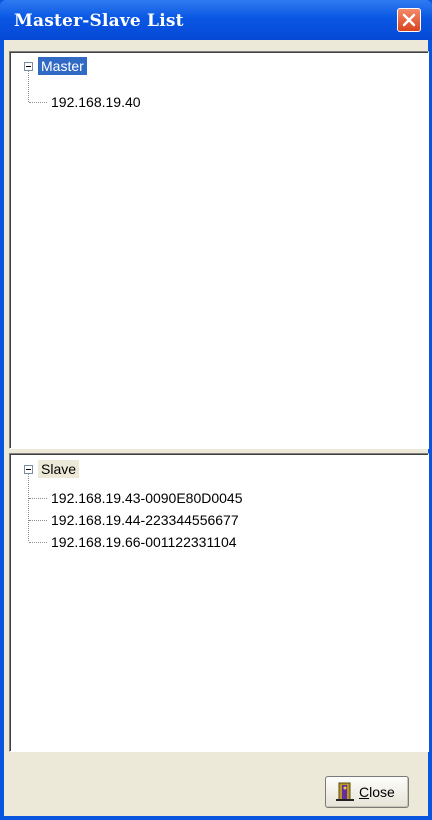 The image size is (432, 820). Describe the element at coordinates (59, 469) in the screenshot. I see `slave-root-node: Slave` at that location.